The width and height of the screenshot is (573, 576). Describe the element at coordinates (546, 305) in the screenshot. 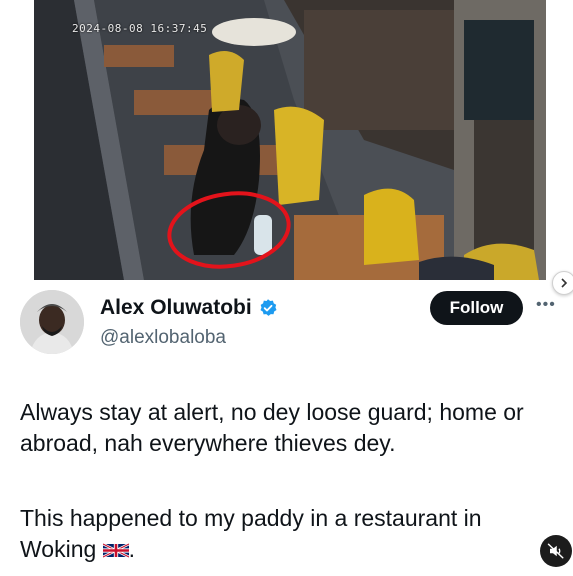

I see `more-options-icon: •••` at that location.